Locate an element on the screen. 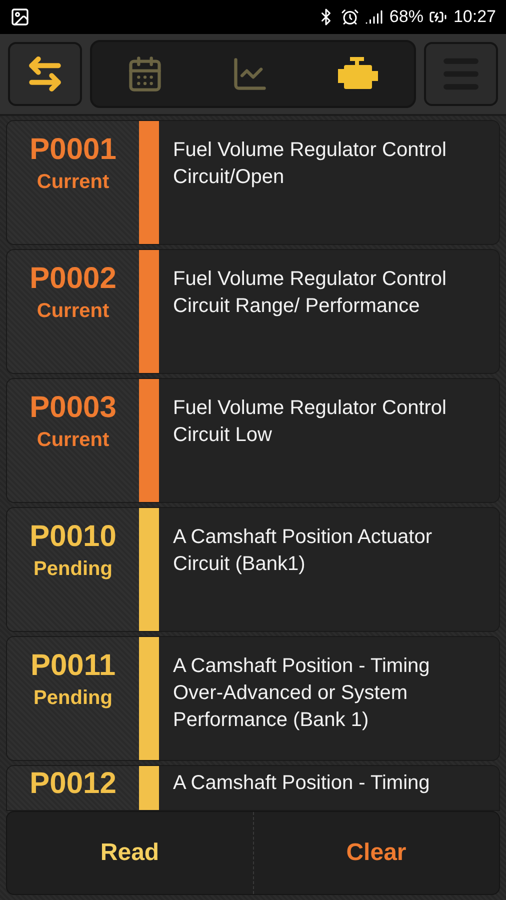 The image size is (506, 900). trouble-code: P0012 is located at coordinates (73, 784).